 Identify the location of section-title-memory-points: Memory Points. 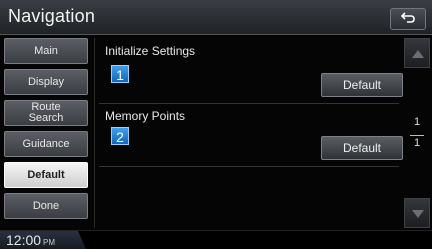
(145, 116).